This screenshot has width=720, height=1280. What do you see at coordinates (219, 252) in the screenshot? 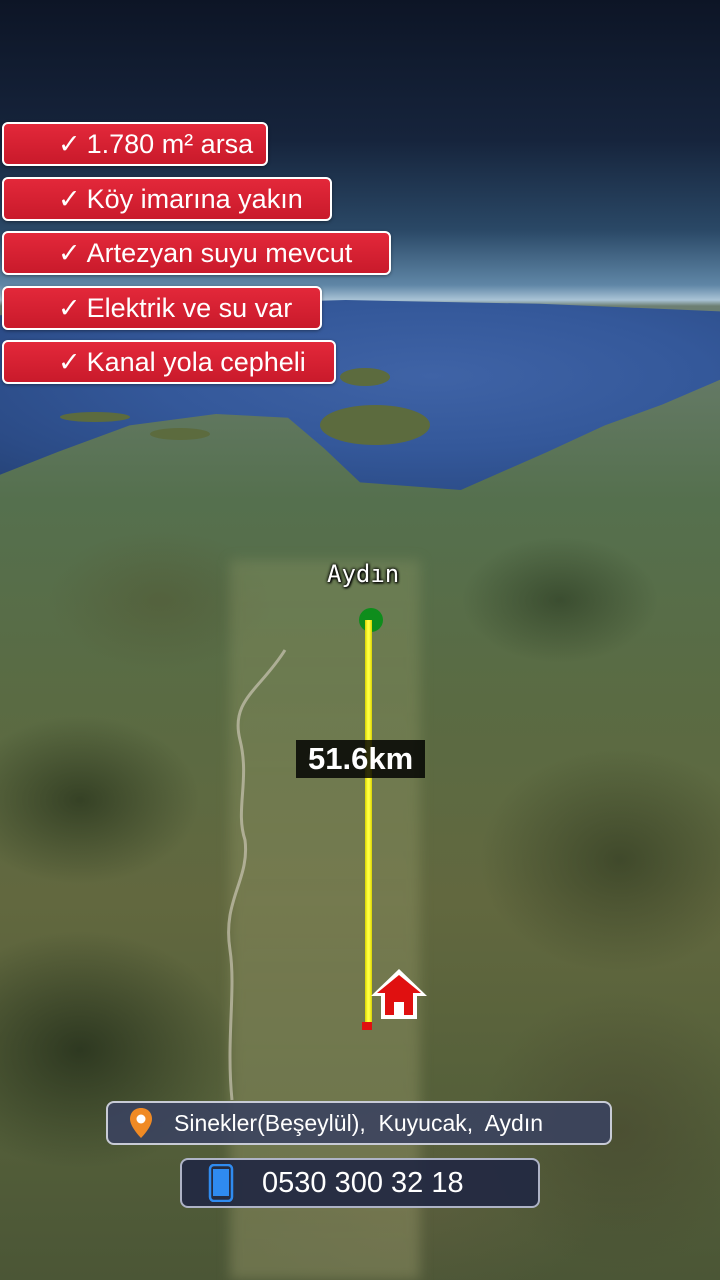
I see `feature-text: Artezyan suyu mevcut` at bounding box center [219, 252].